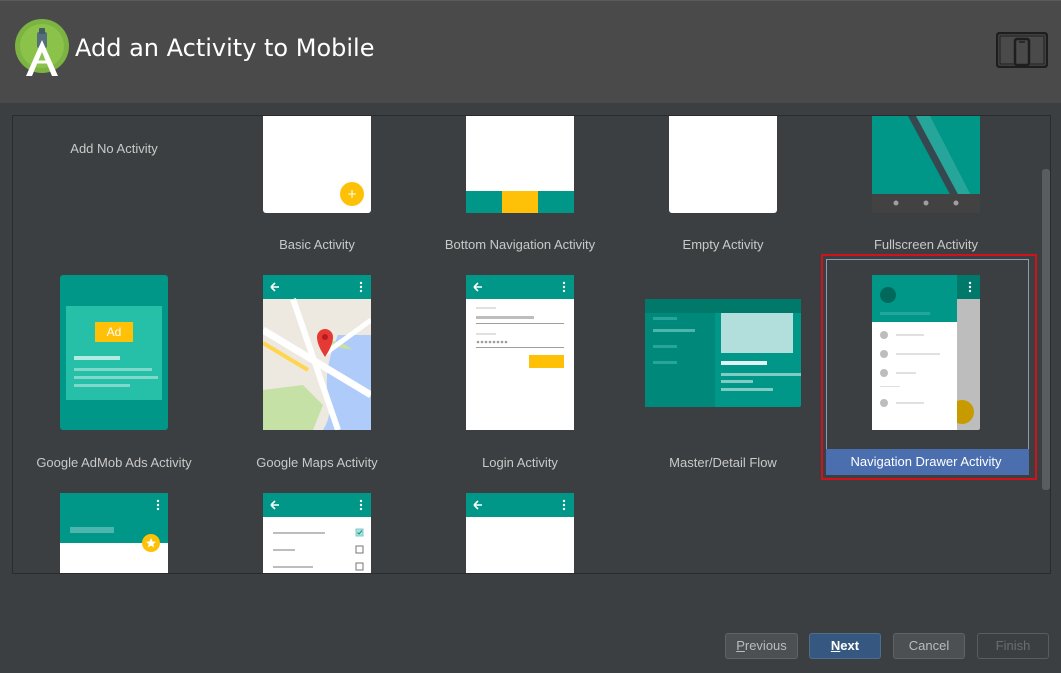 The width and height of the screenshot is (1061, 673). Describe the element at coordinates (1022, 50) in the screenshot. I see `phone-tablet-icon` at that location.